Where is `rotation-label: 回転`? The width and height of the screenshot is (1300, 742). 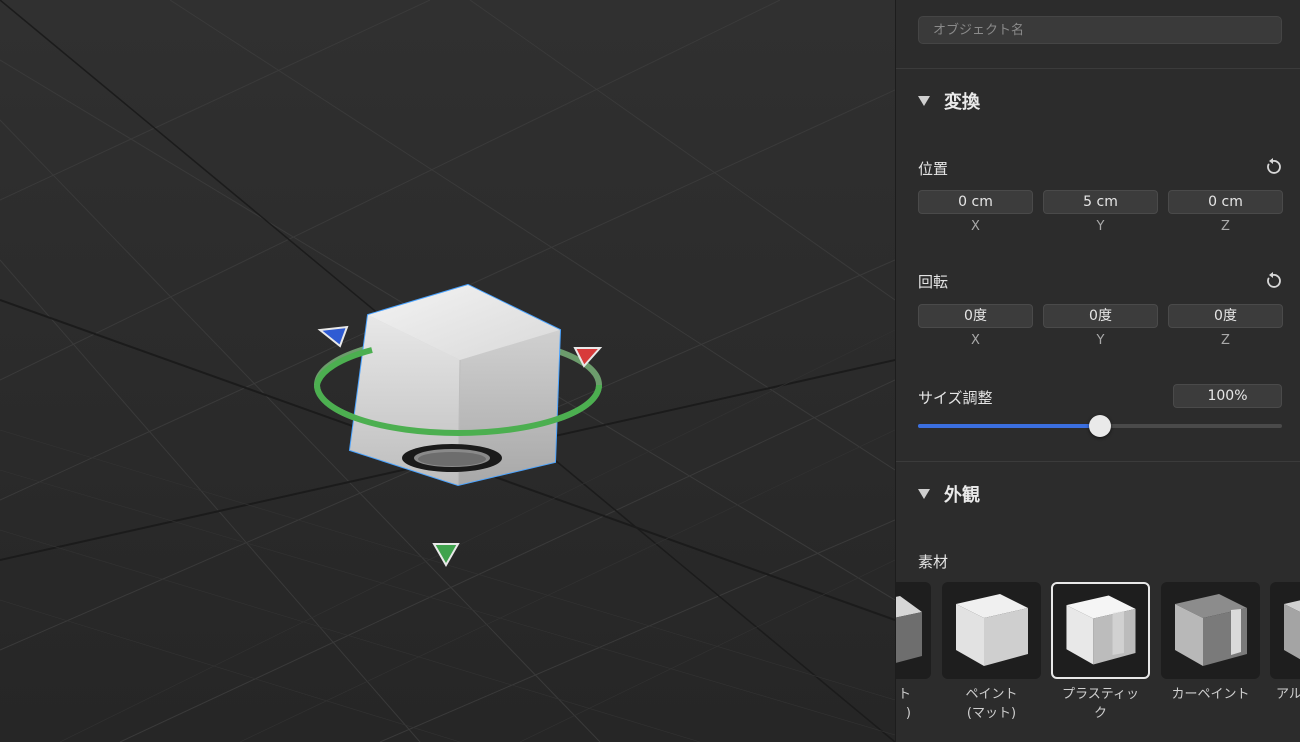 rotation-label: 回転 is located at coordinates (933, 282).